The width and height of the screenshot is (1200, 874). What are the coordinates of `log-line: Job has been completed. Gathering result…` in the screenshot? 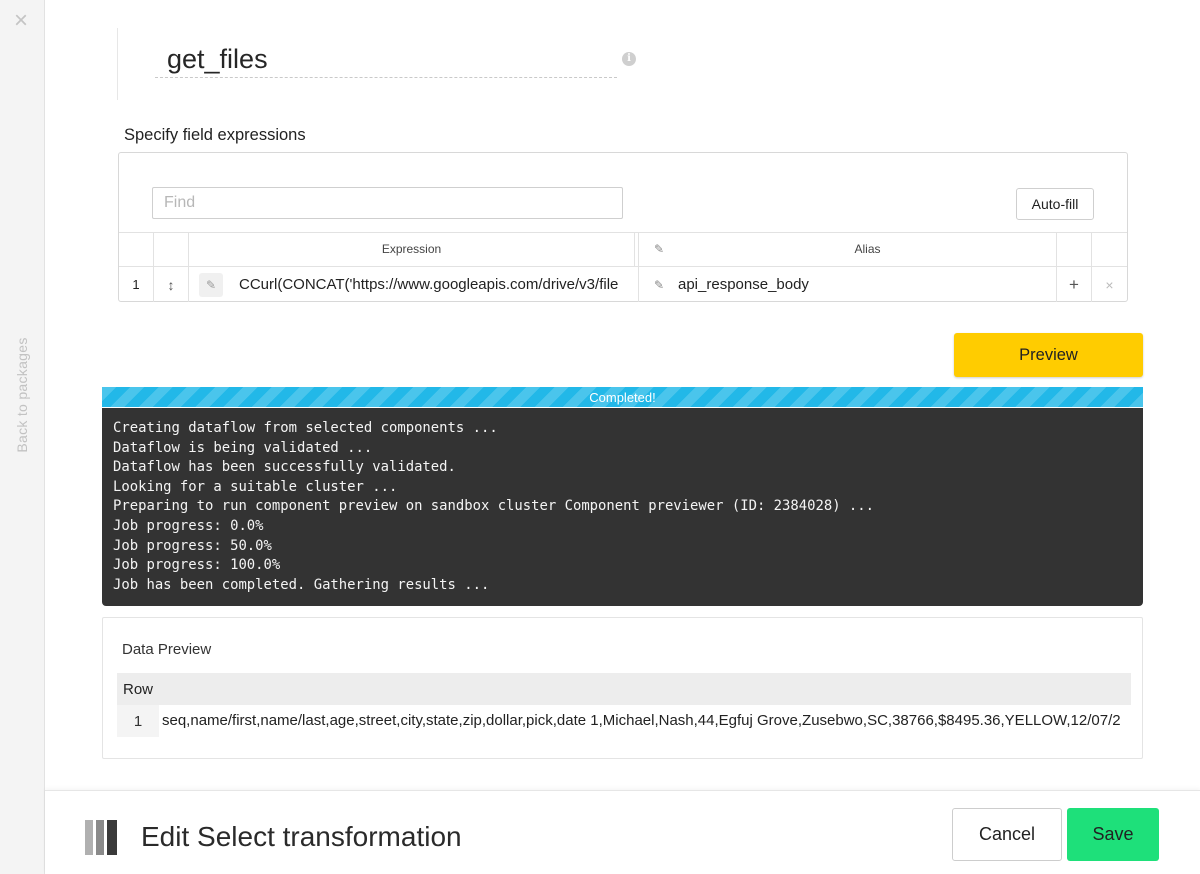 It's located at (301, 584).